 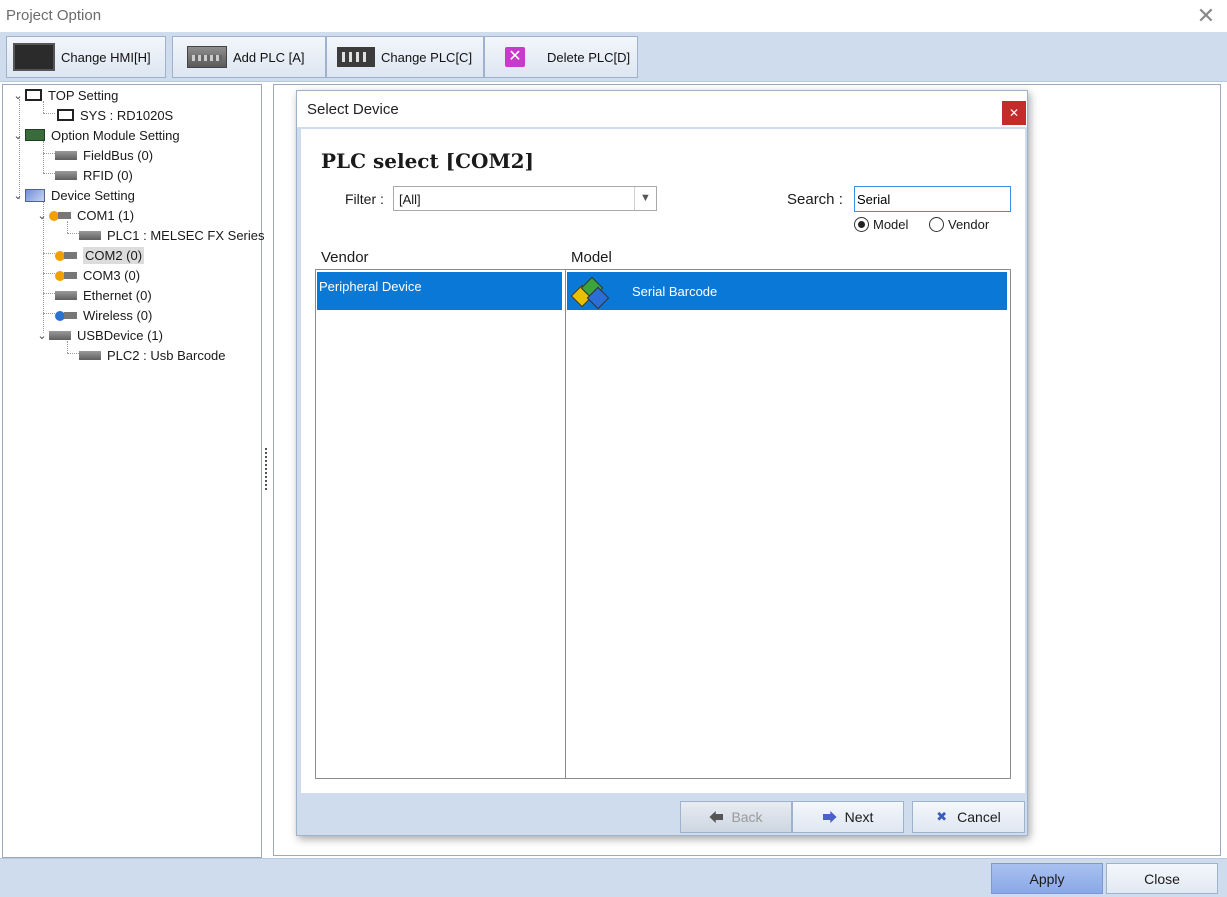 I want to click on radio-model: Model, so click(x=881, y=224).